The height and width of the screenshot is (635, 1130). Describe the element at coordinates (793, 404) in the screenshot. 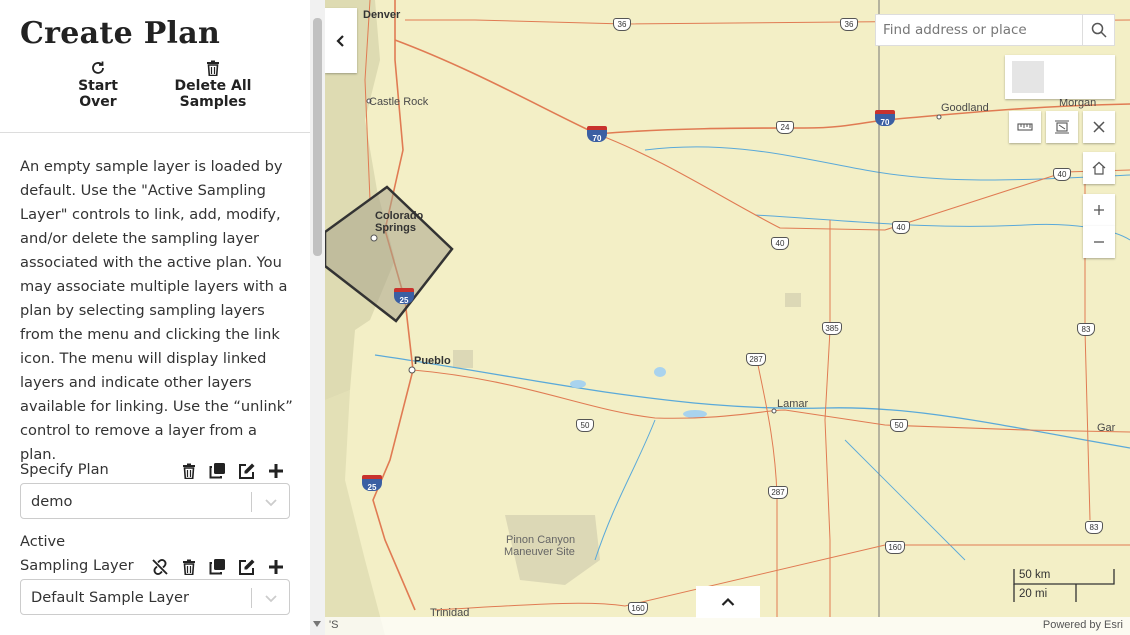

I see `place-label: Lamar` at that location.